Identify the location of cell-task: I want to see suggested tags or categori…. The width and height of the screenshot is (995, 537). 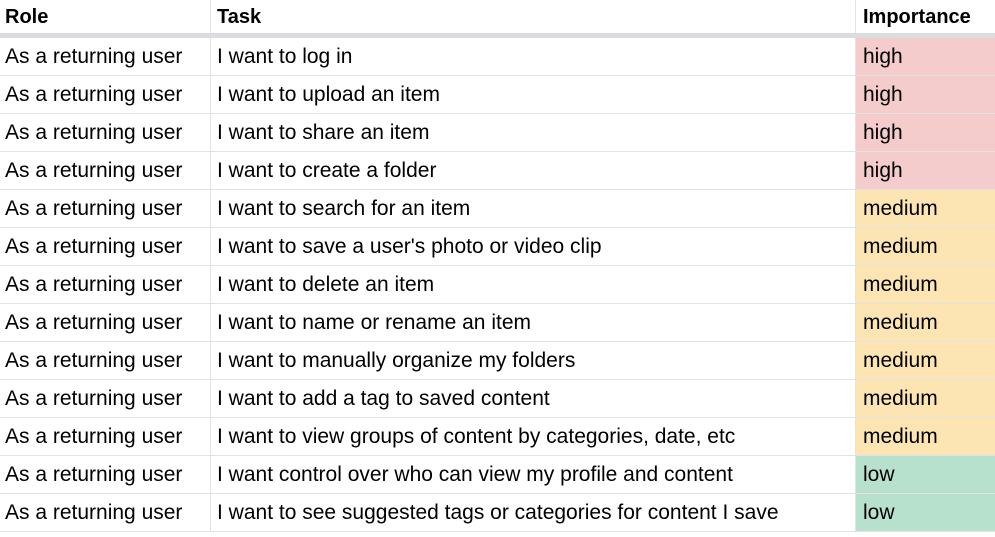
(533, 512).